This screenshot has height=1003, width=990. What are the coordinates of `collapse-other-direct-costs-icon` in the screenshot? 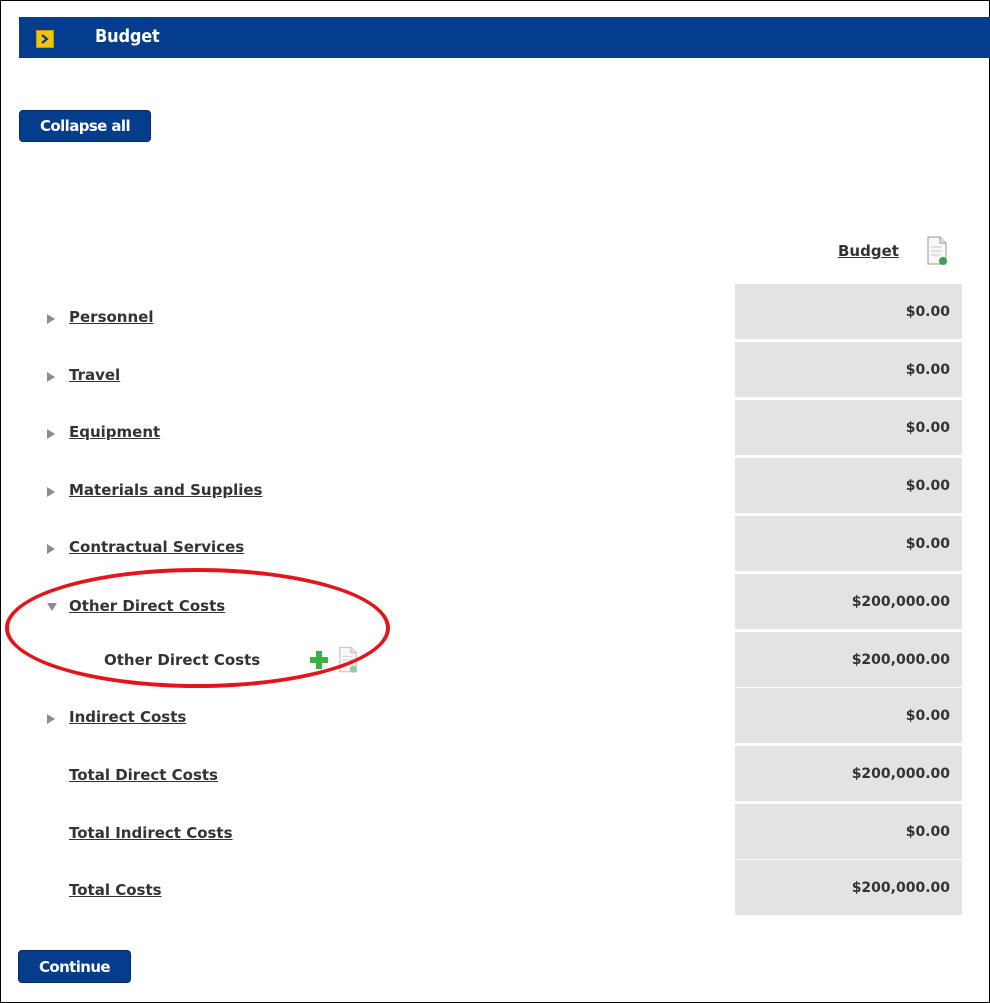 It's located at (52, 607).